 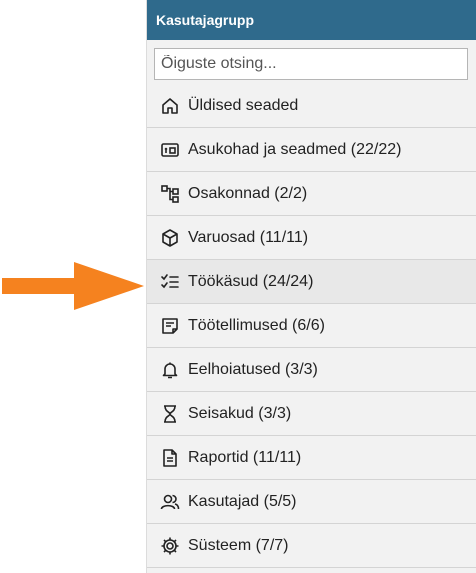 I want to click on menu-item-warnings: Eelhoiatused (3/3), so click(x=311, y=370).